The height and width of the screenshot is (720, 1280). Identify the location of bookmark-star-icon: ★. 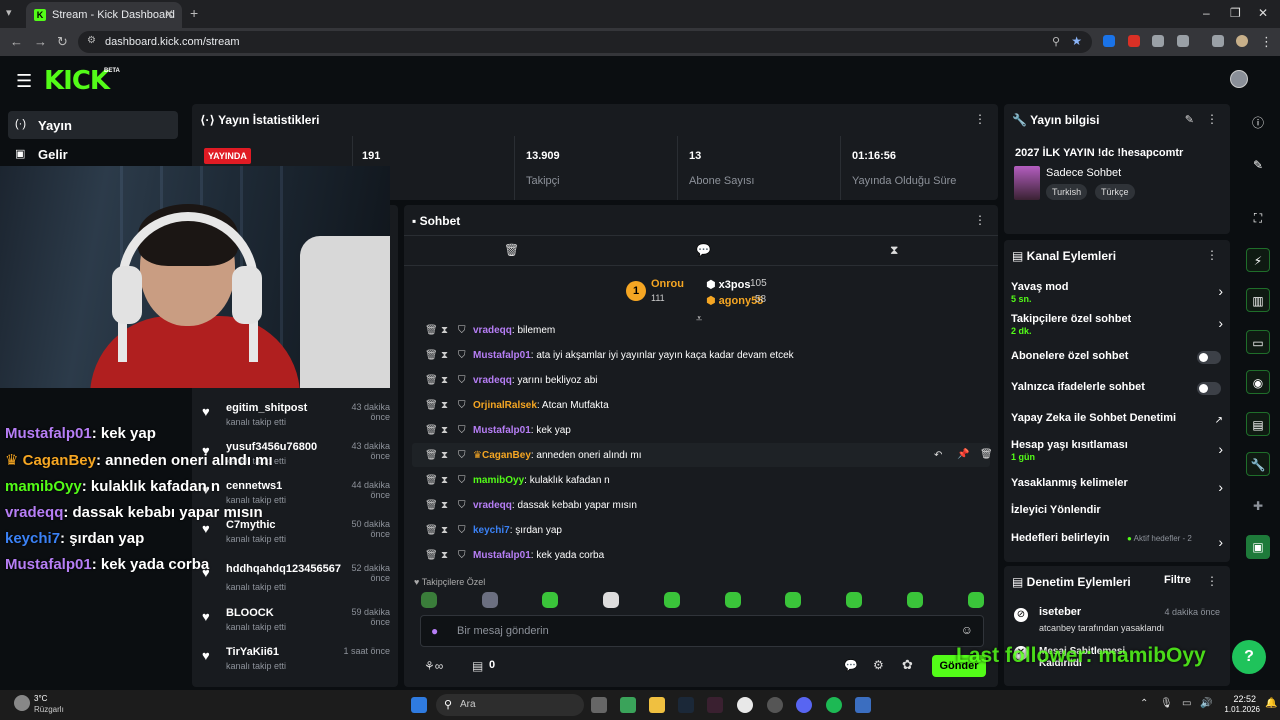
(1076, 41).